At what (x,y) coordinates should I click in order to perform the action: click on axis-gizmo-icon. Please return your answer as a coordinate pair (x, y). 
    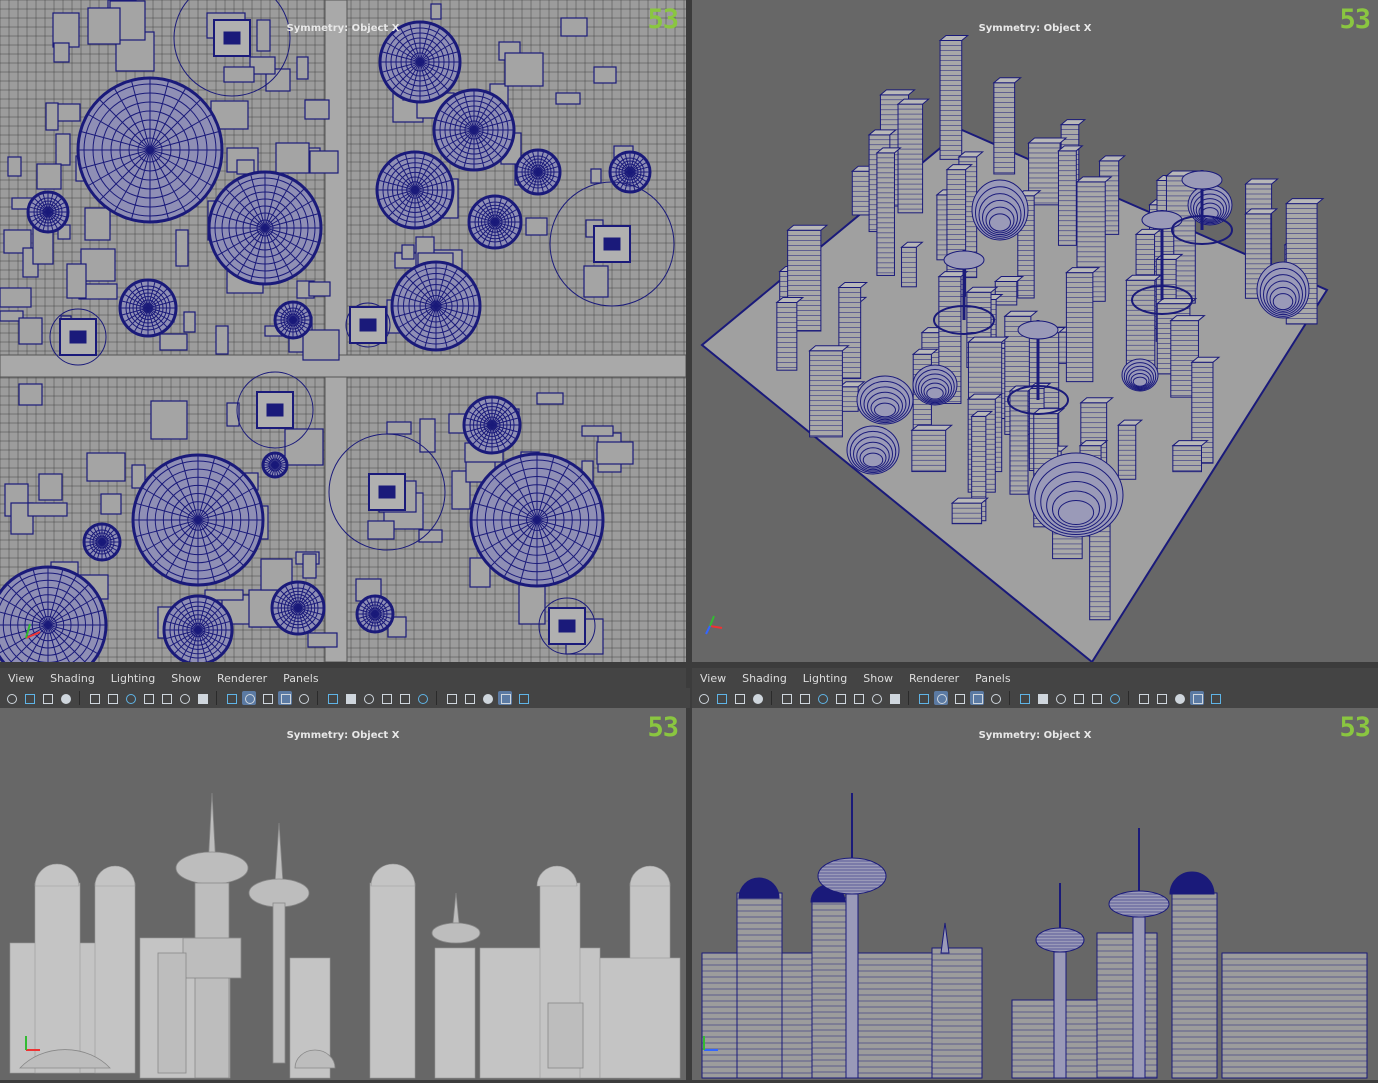
    Looking at the image, I should click on (714, 625).